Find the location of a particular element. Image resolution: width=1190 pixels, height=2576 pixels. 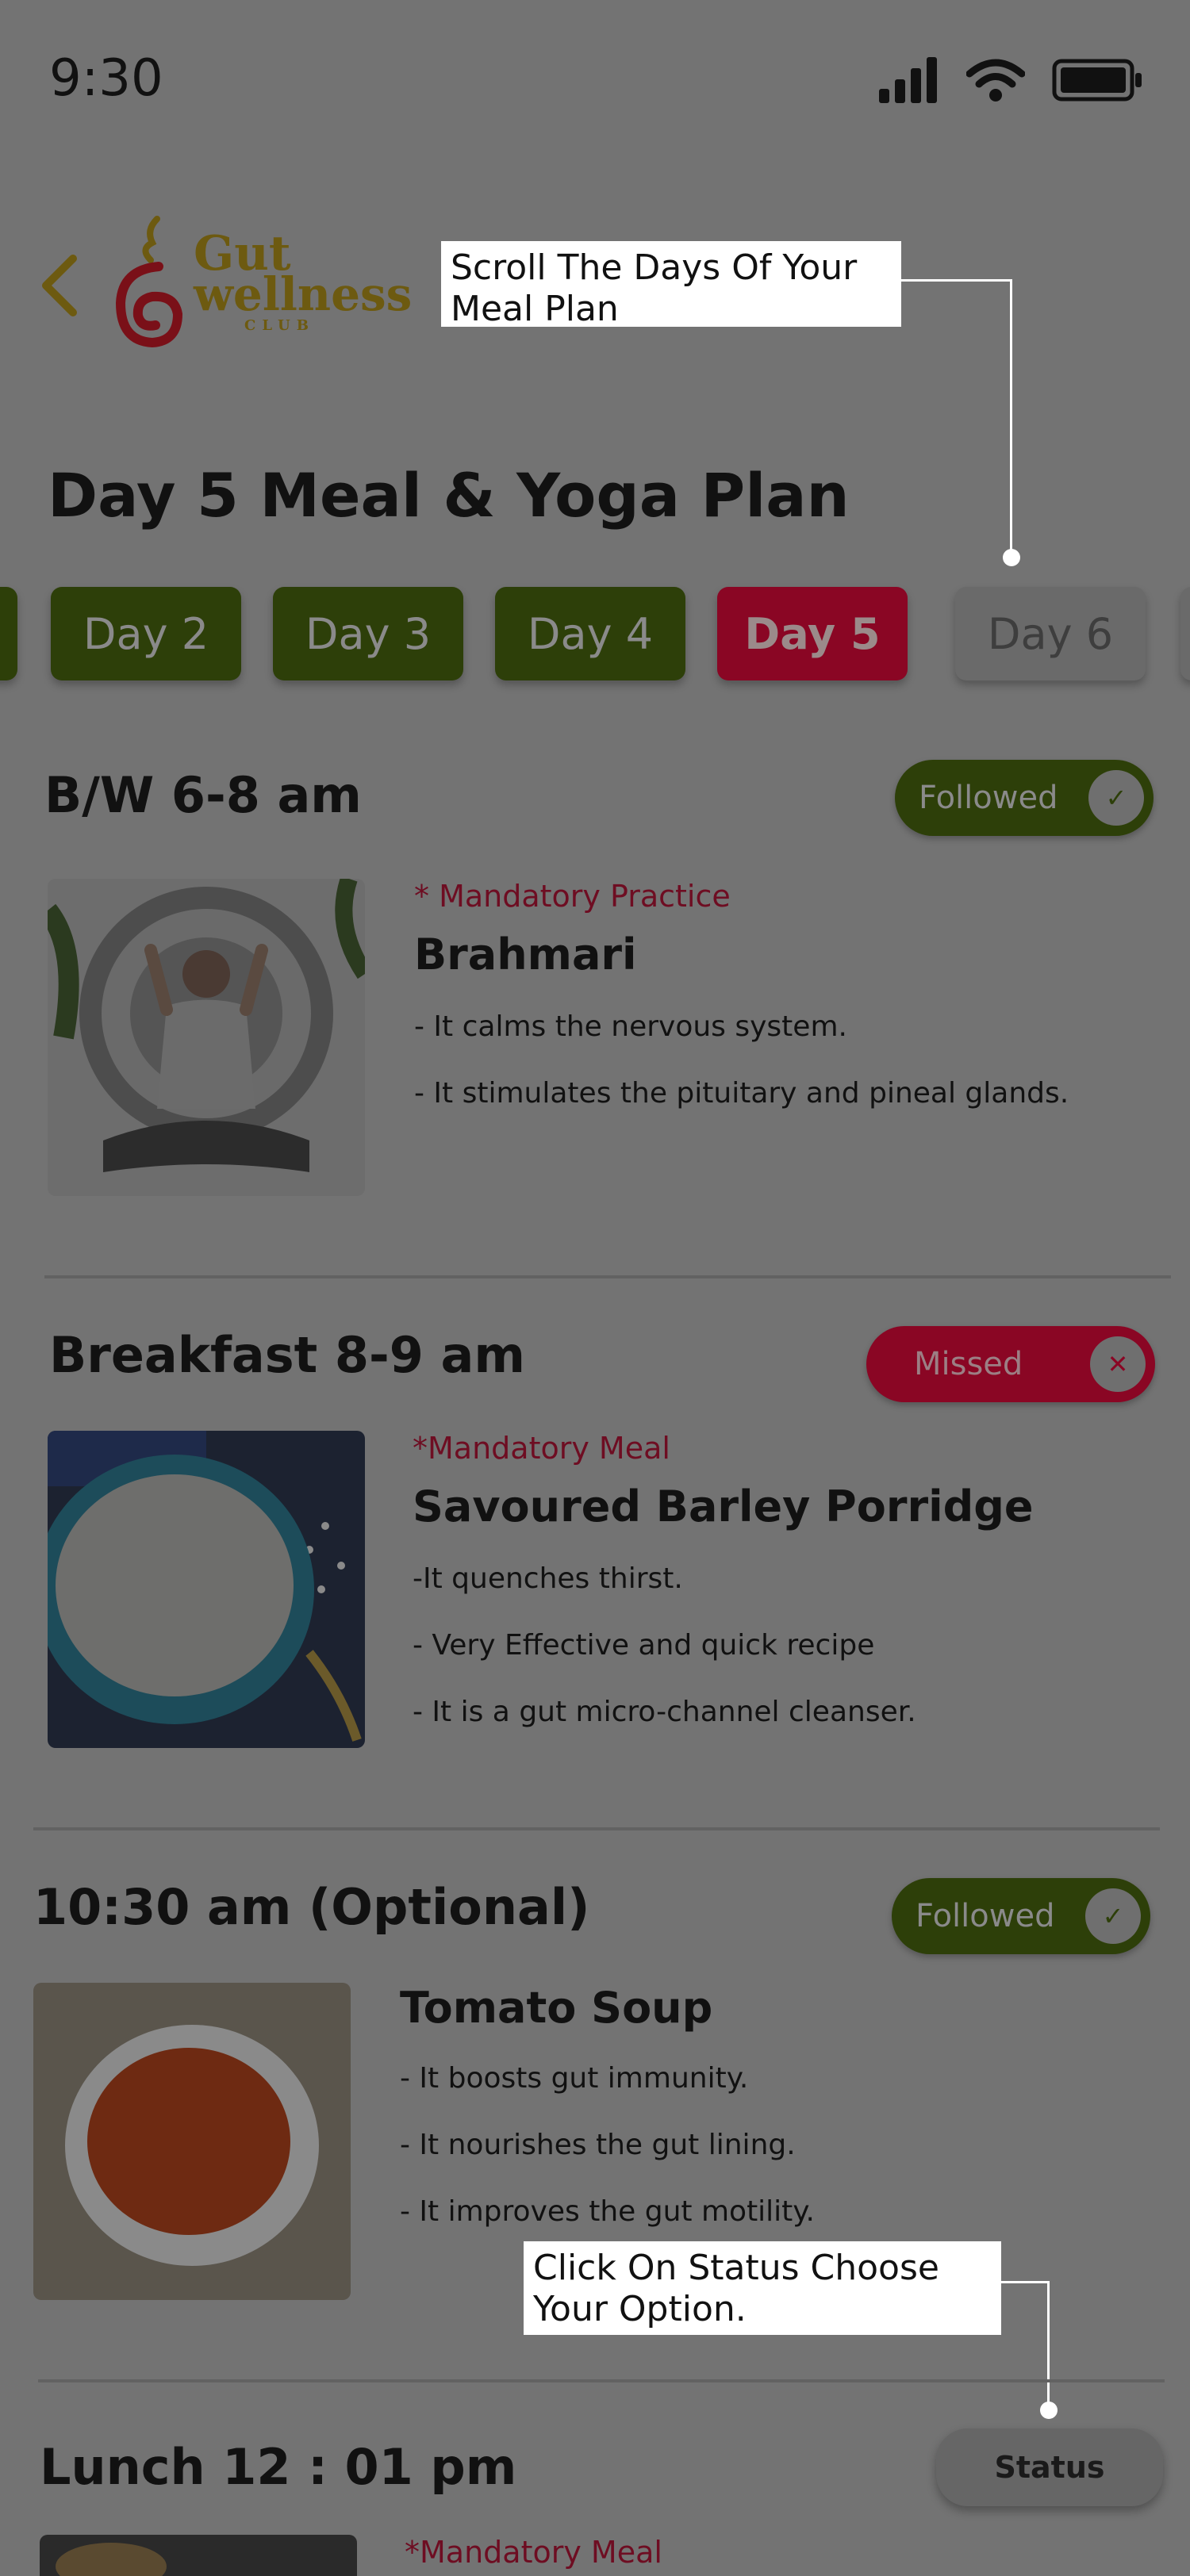

signal-icon is located at coordinates (908, 80).